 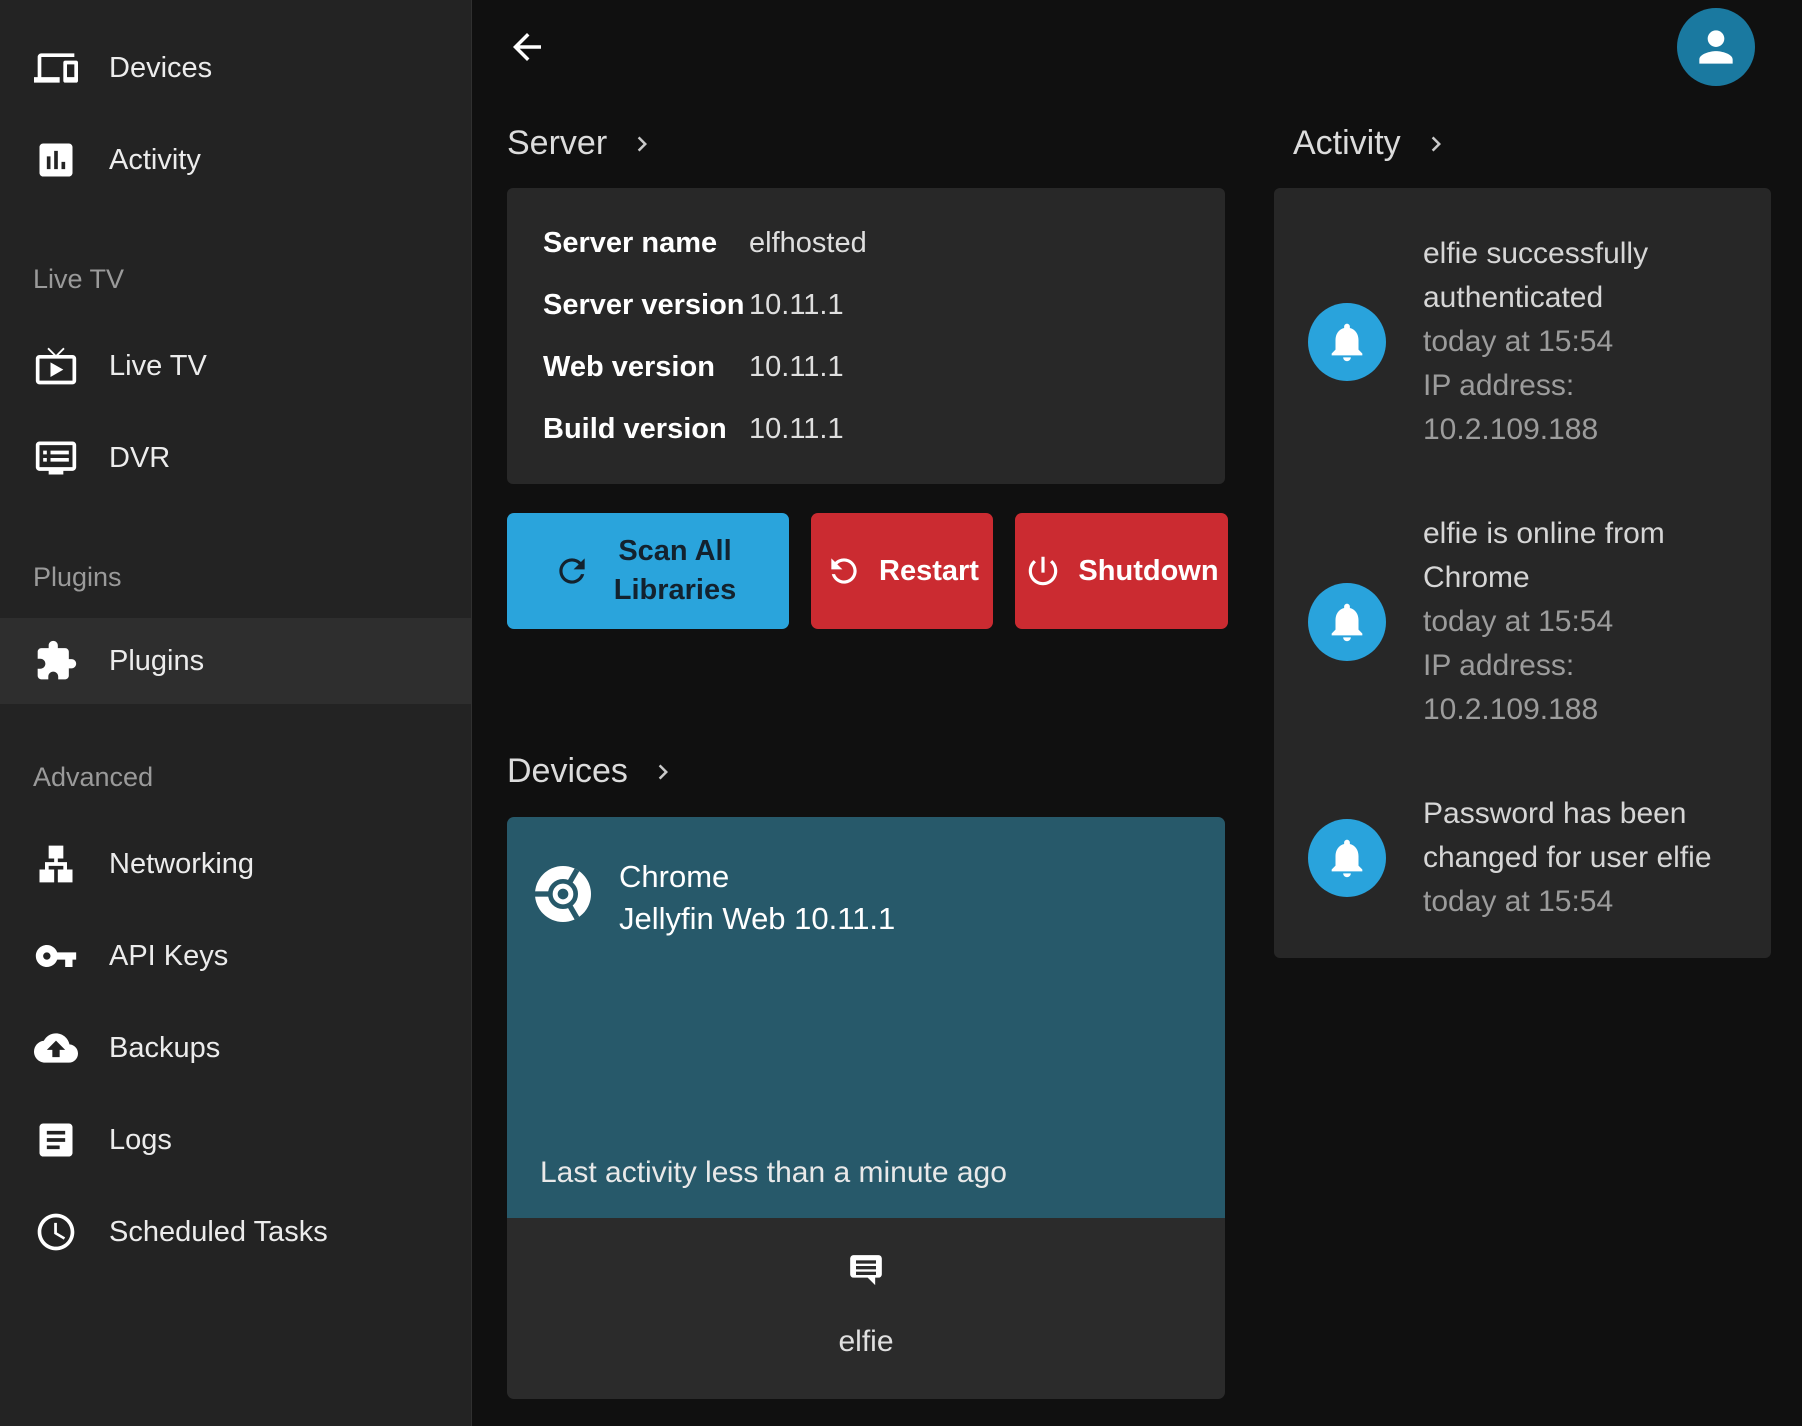 What do you see at coordinates (866, 1308) in the screenshot?
I see `device-user-area: elfie` at bounding box center [866, 1308].